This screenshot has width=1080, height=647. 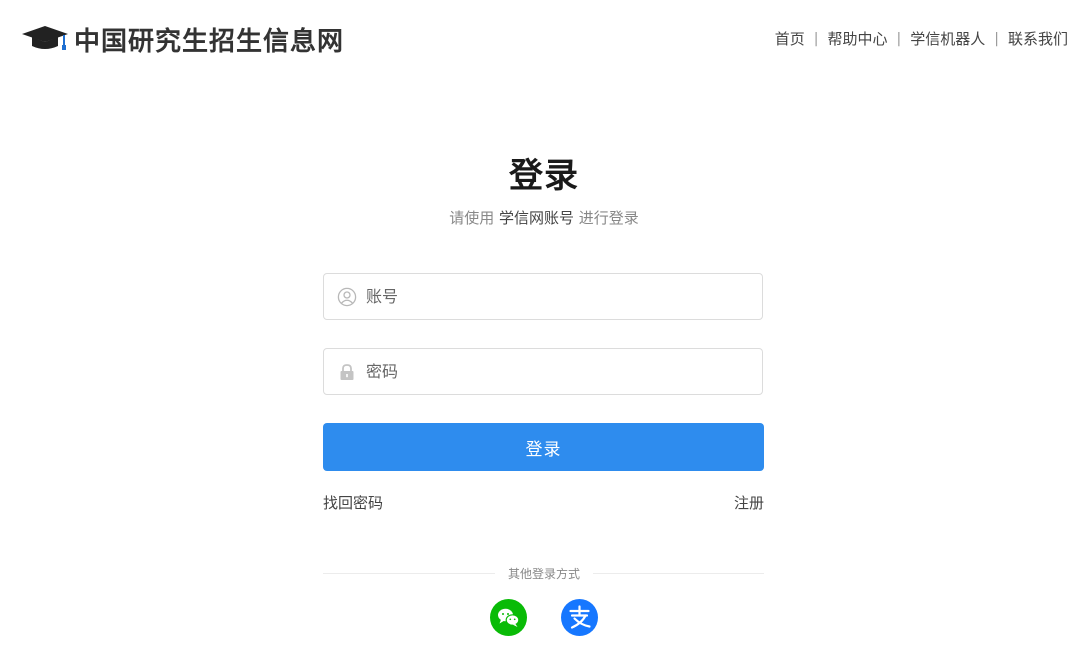 I want to click on other-login-methods-label: 其他登录方式, so click(x=543, y=574).